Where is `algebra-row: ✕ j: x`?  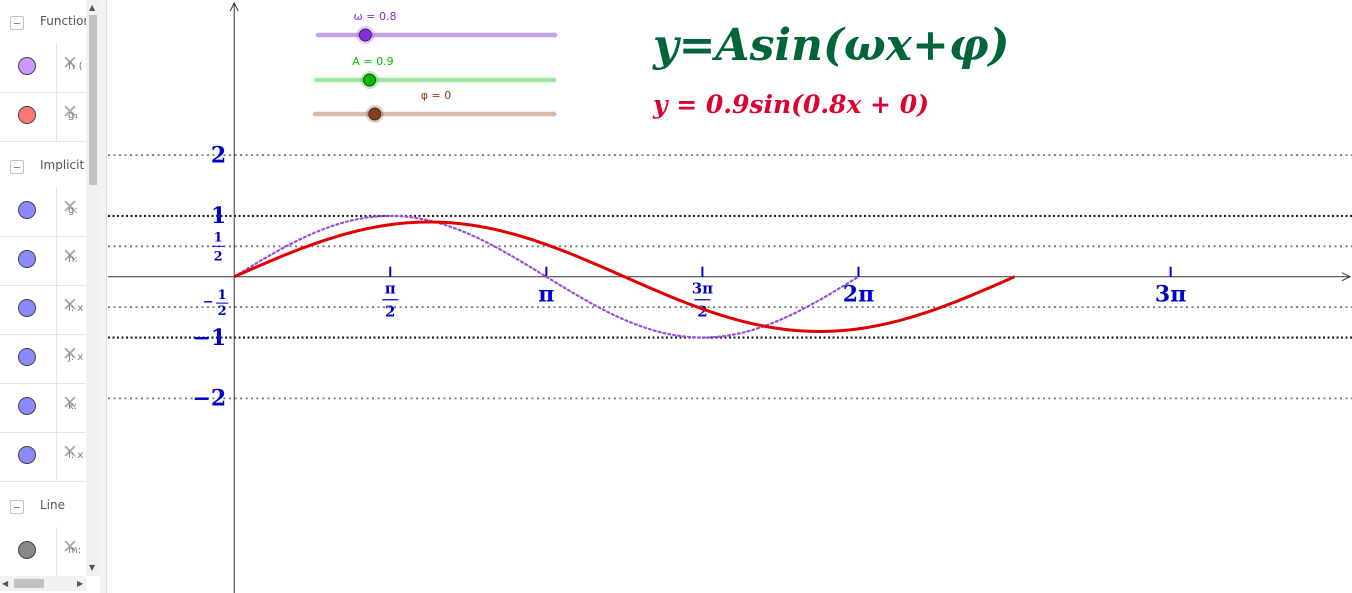
algebra-row: ✕ j: x is located at coordinates (43, 359).